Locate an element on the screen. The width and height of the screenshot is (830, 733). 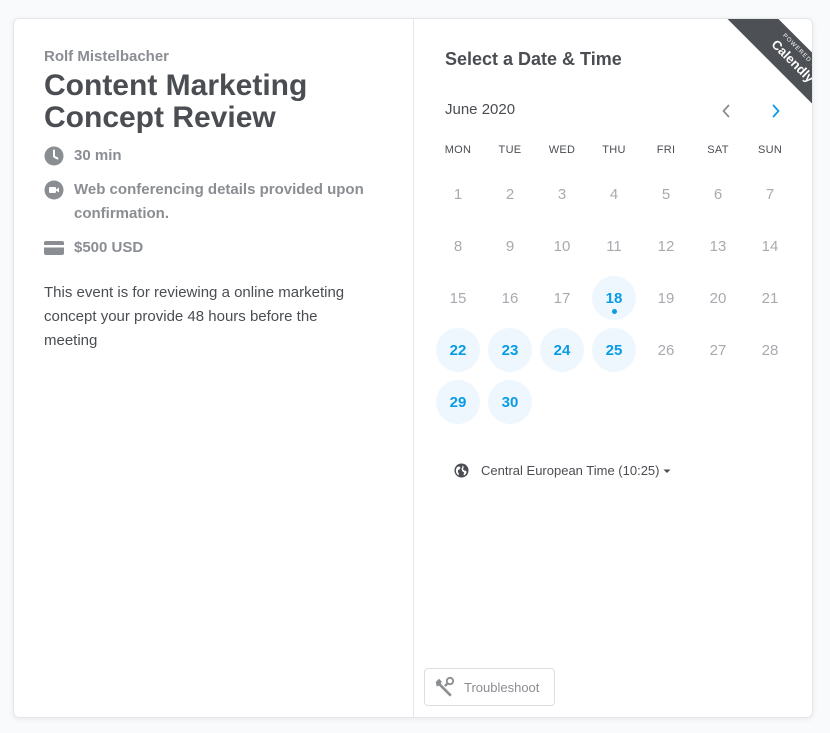
calendar-day-unavailable: 10 is located at coordinates (562, 246).